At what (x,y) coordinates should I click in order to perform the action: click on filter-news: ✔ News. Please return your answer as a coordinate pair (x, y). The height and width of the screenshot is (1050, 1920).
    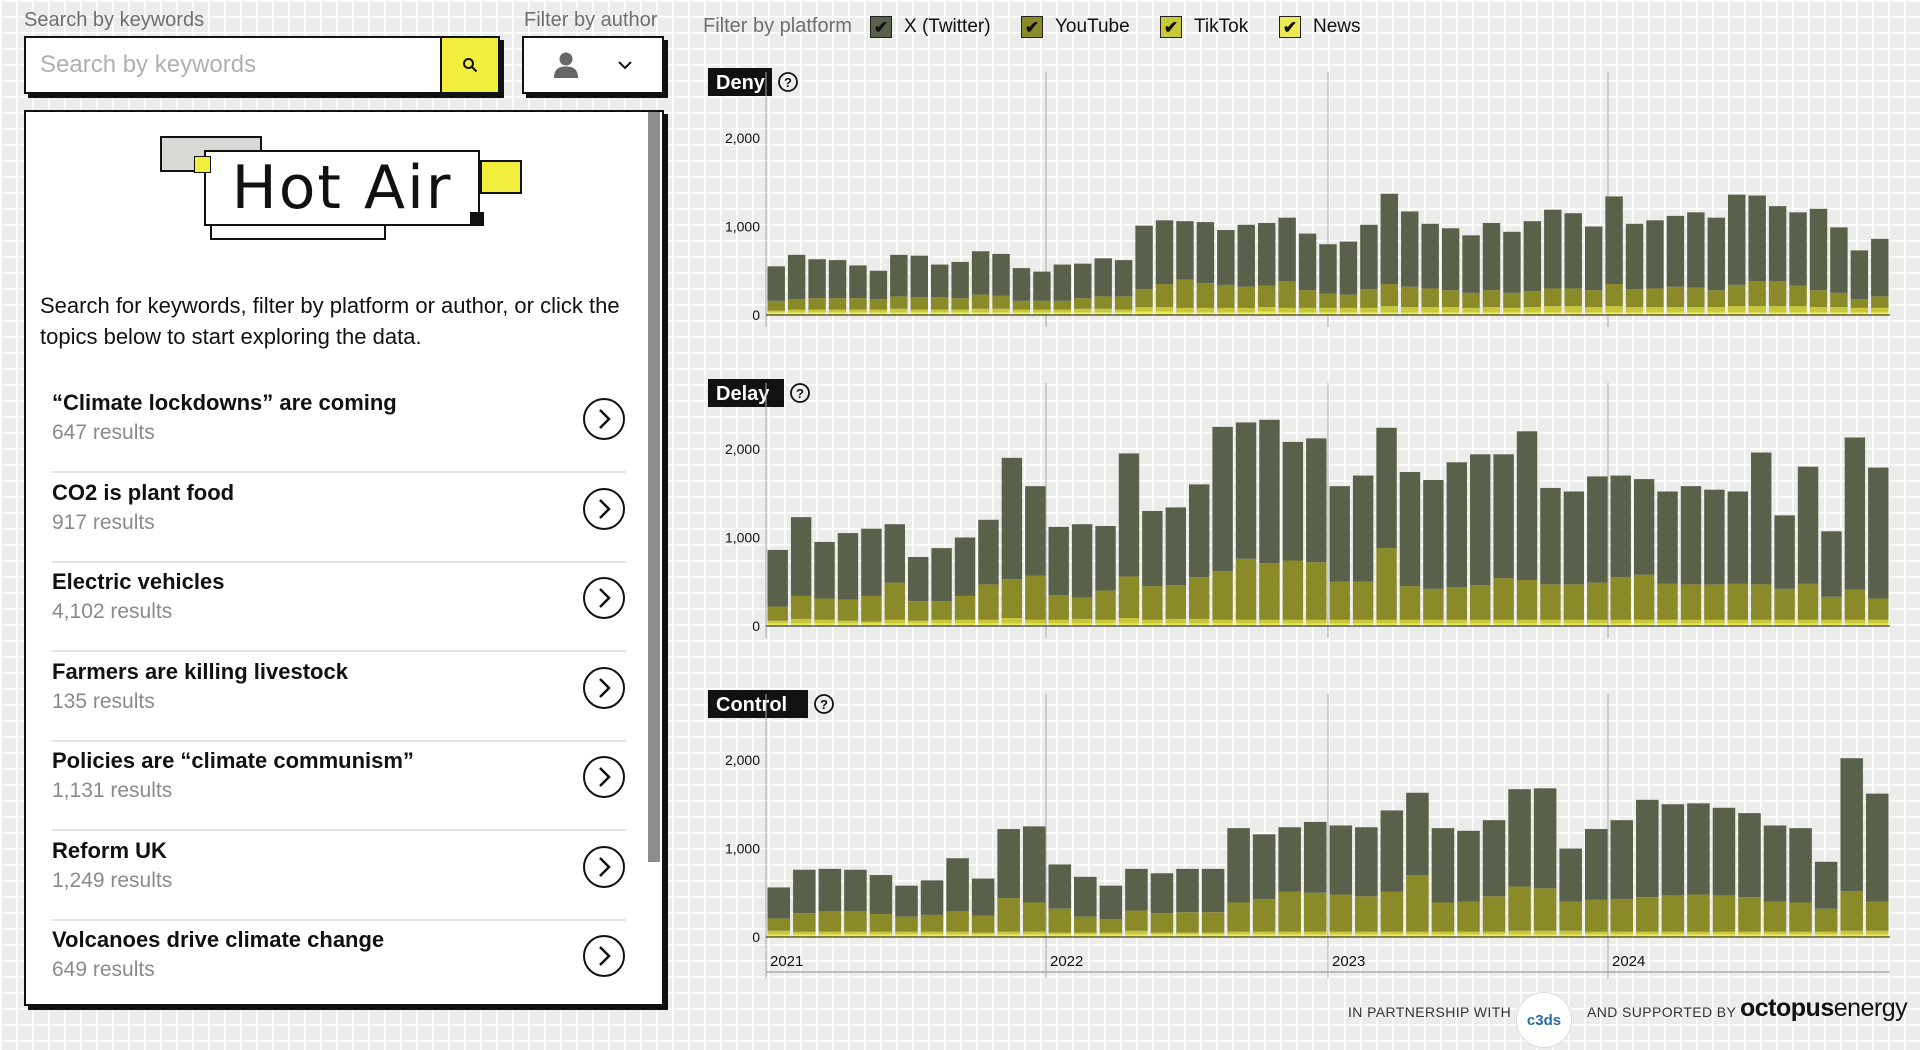
    Looking at the image, I should click on (1320, 27).